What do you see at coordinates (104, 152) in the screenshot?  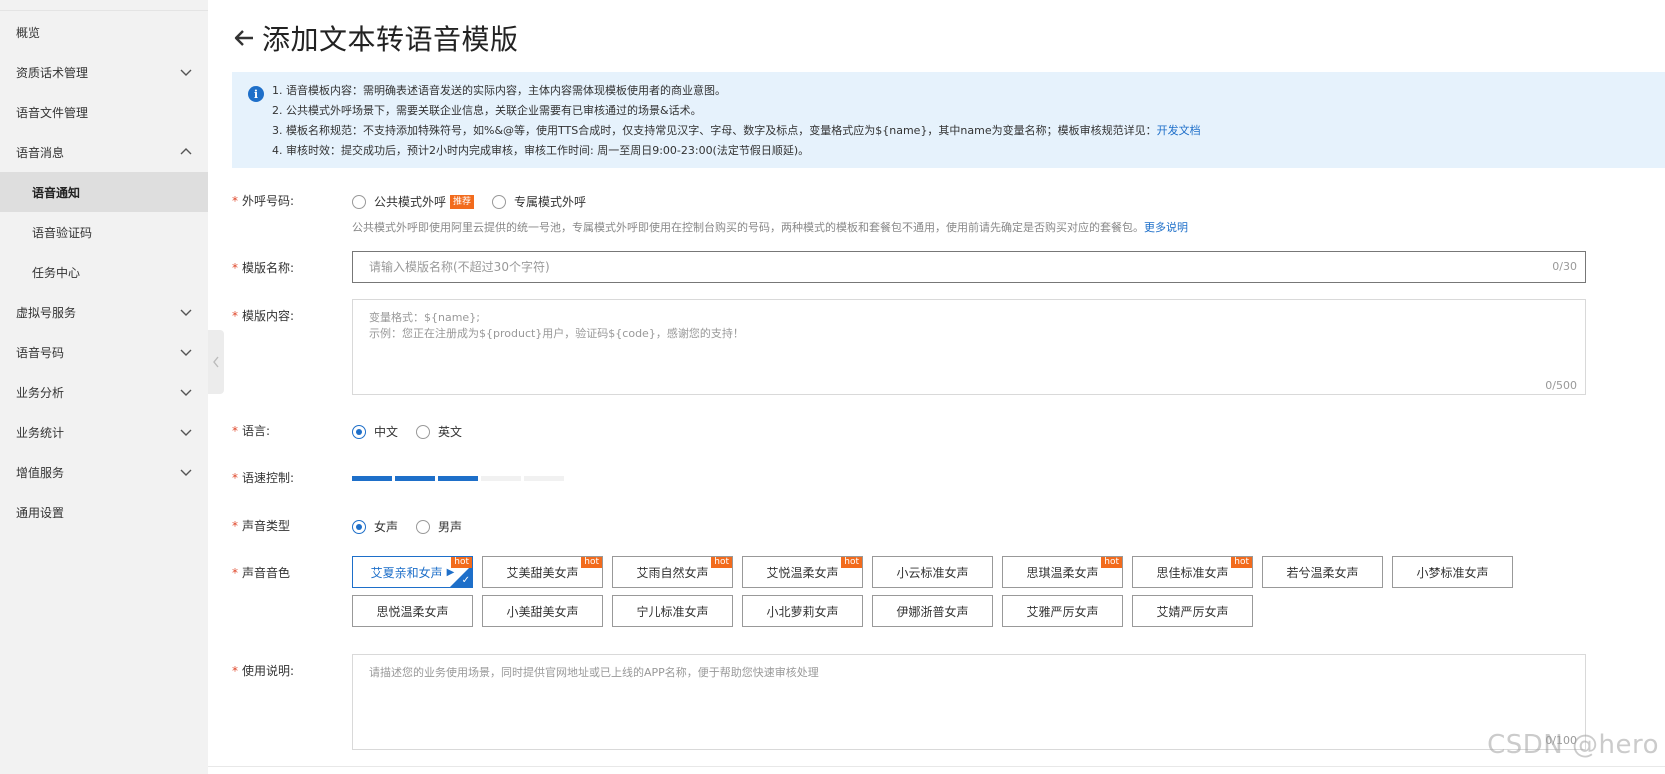 I see `sidebar-item-voice-message: 语音消息` at bounding box center [104, 152].